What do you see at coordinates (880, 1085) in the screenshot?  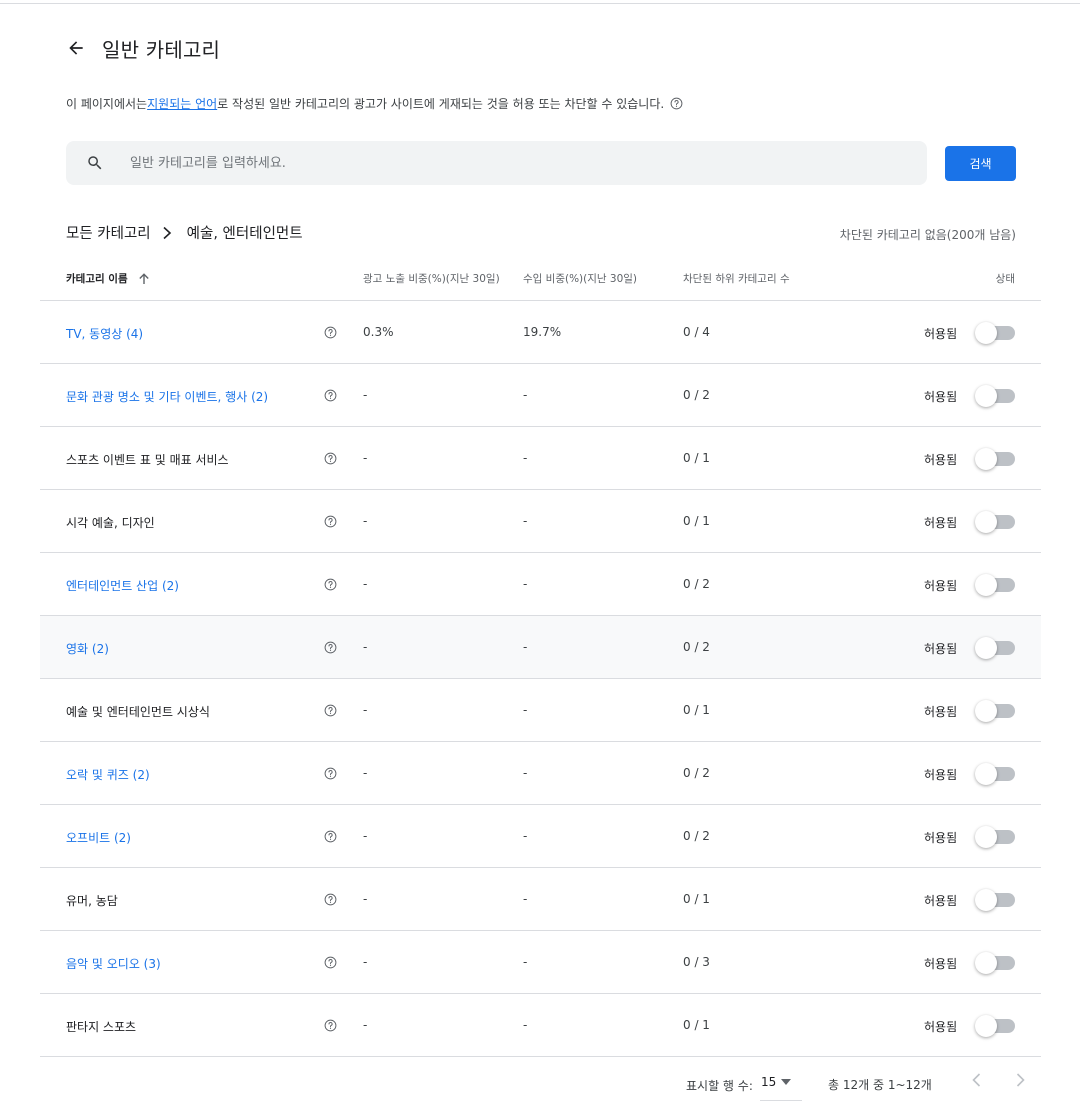 I see `pagination-range: 총 12개 중 1~12개` at bounding box center [880, 1085].